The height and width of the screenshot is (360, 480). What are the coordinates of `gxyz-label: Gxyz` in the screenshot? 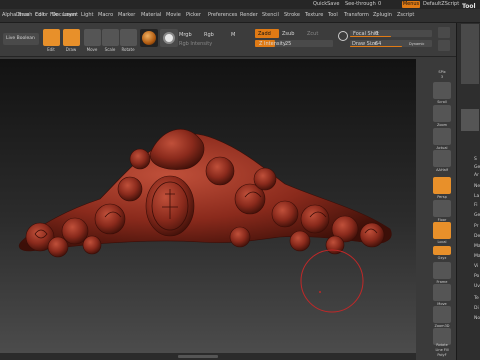 It's located at (442, 258).